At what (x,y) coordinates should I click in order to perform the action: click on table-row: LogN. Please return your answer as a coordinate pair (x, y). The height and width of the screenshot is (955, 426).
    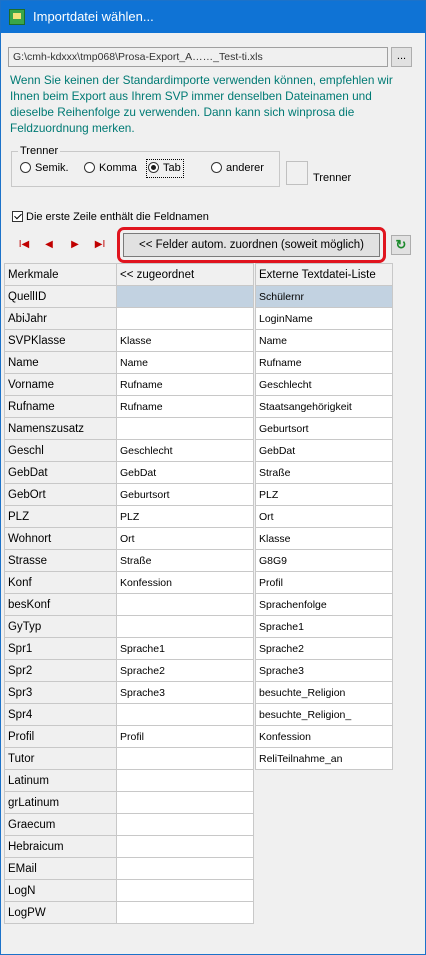
    Looking at the image, I should click on (129, 890).